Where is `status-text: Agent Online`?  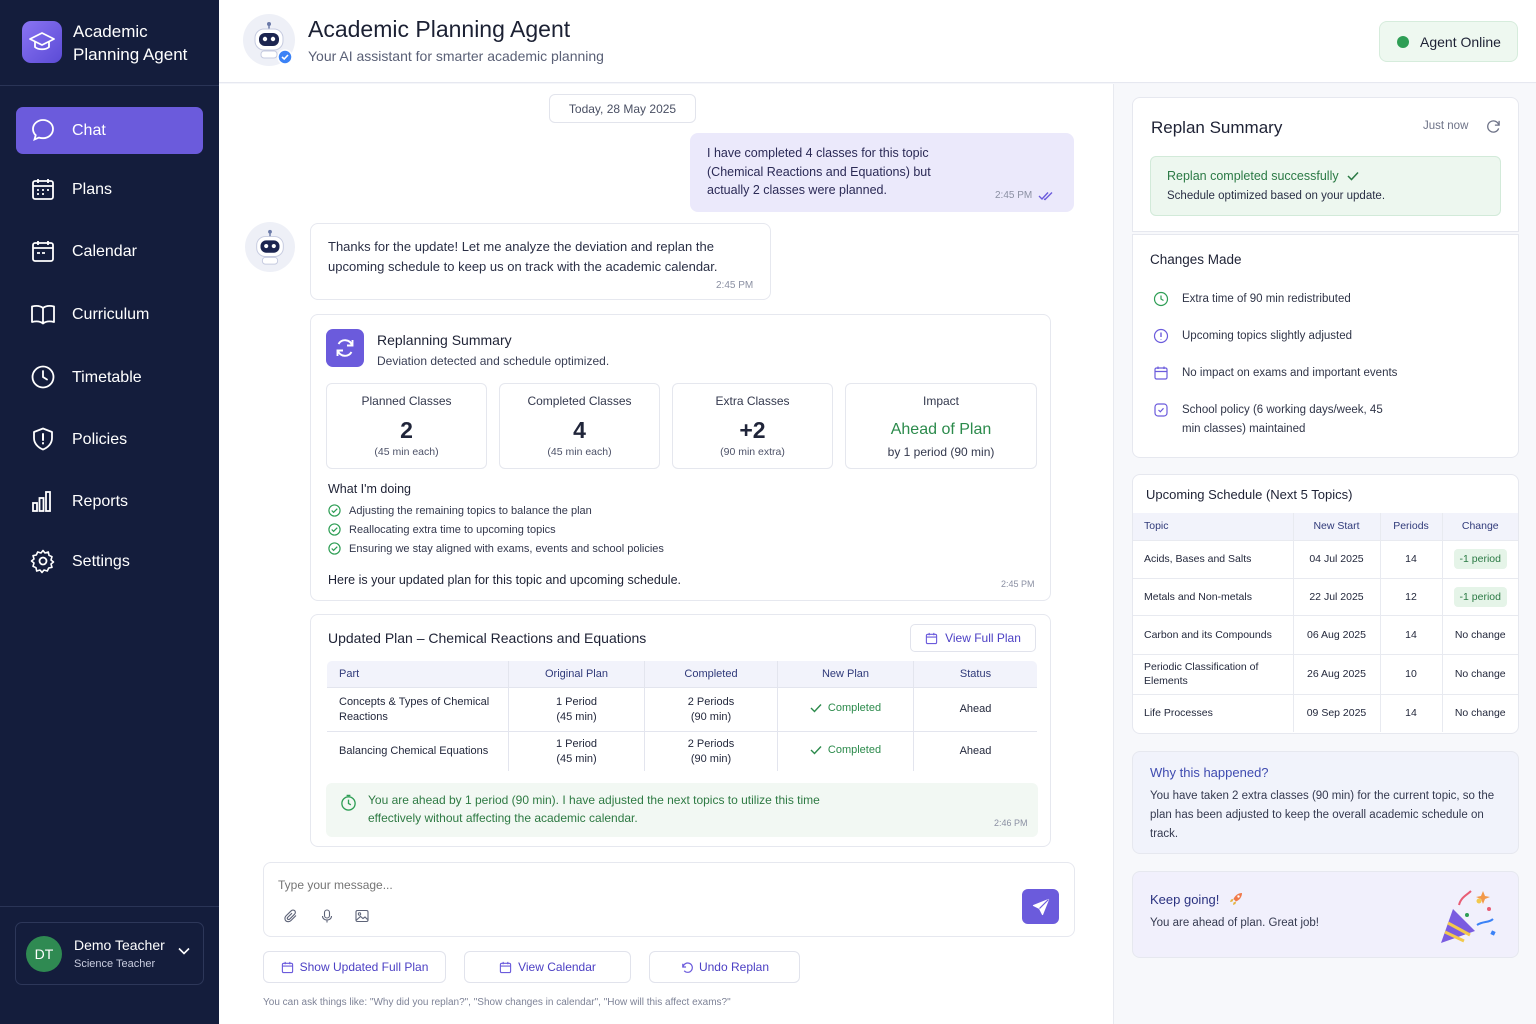 status-text: Agent Online is located at coordinates (1460, 41).